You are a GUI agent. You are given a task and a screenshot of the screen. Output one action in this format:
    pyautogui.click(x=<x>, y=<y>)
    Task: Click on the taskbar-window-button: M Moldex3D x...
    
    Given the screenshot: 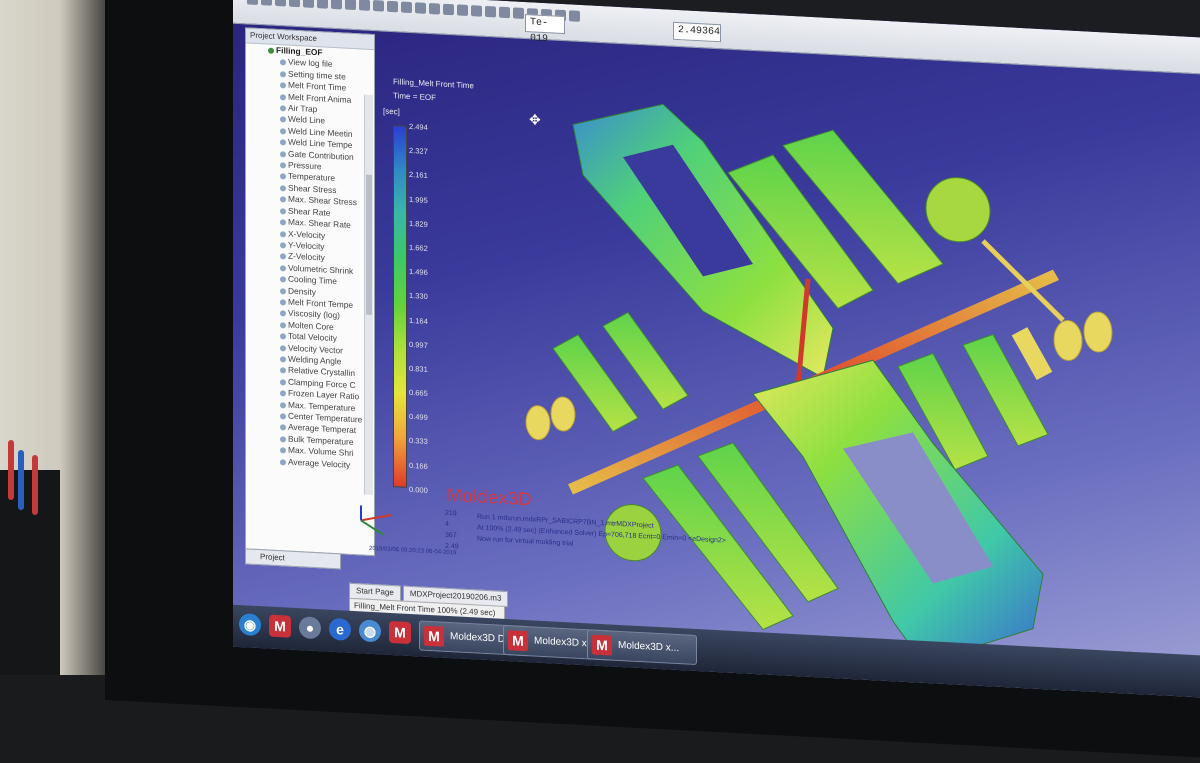 What is the action you would take?
    pyautogui.click(x=642, y=647)
    